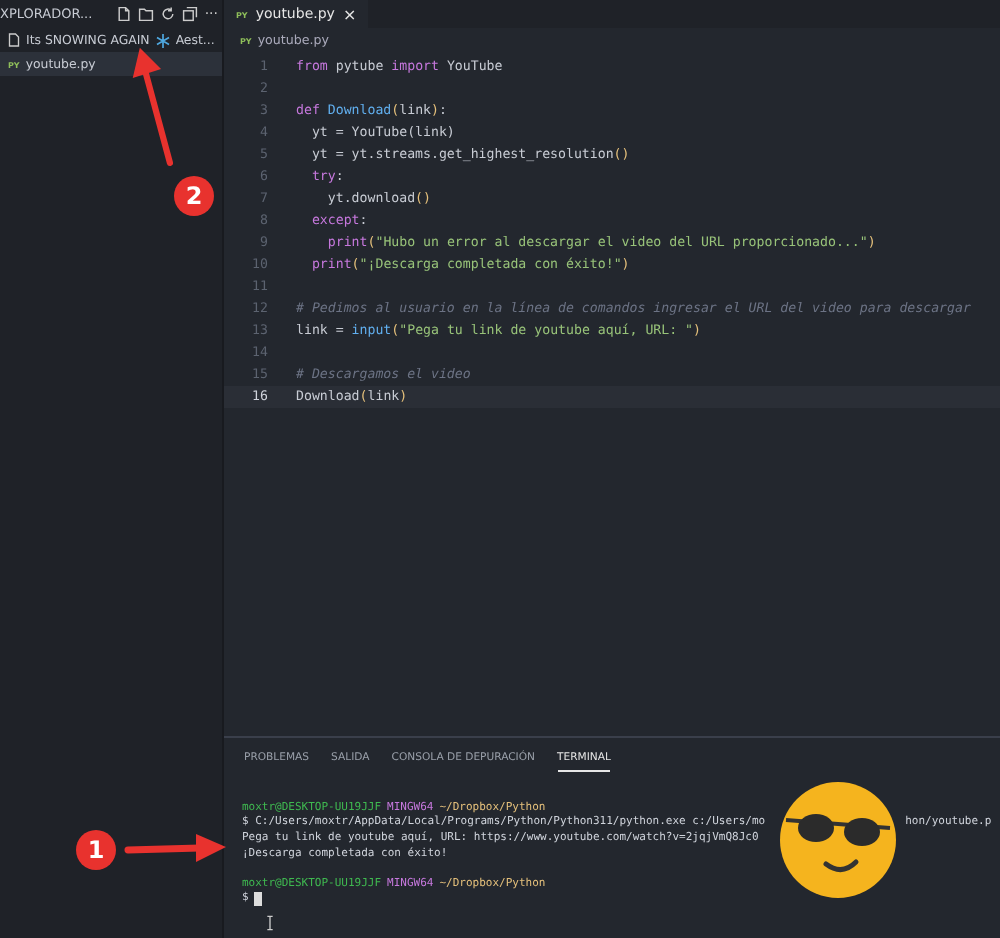  Describe the element at coordinates (124, 14) in the screenshot. I see `new-file-icon` at that location.